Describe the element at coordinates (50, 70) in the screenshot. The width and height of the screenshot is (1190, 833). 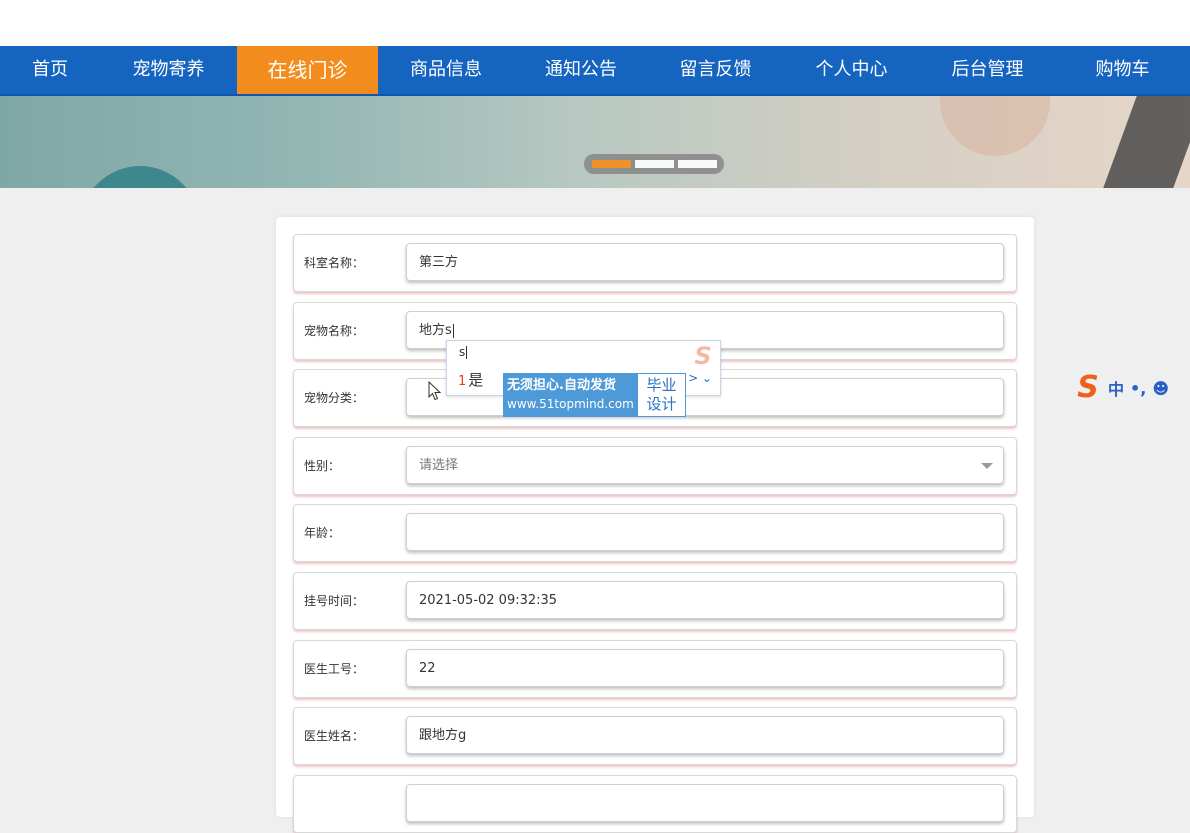
I see `nav-home: 首页` at that location.